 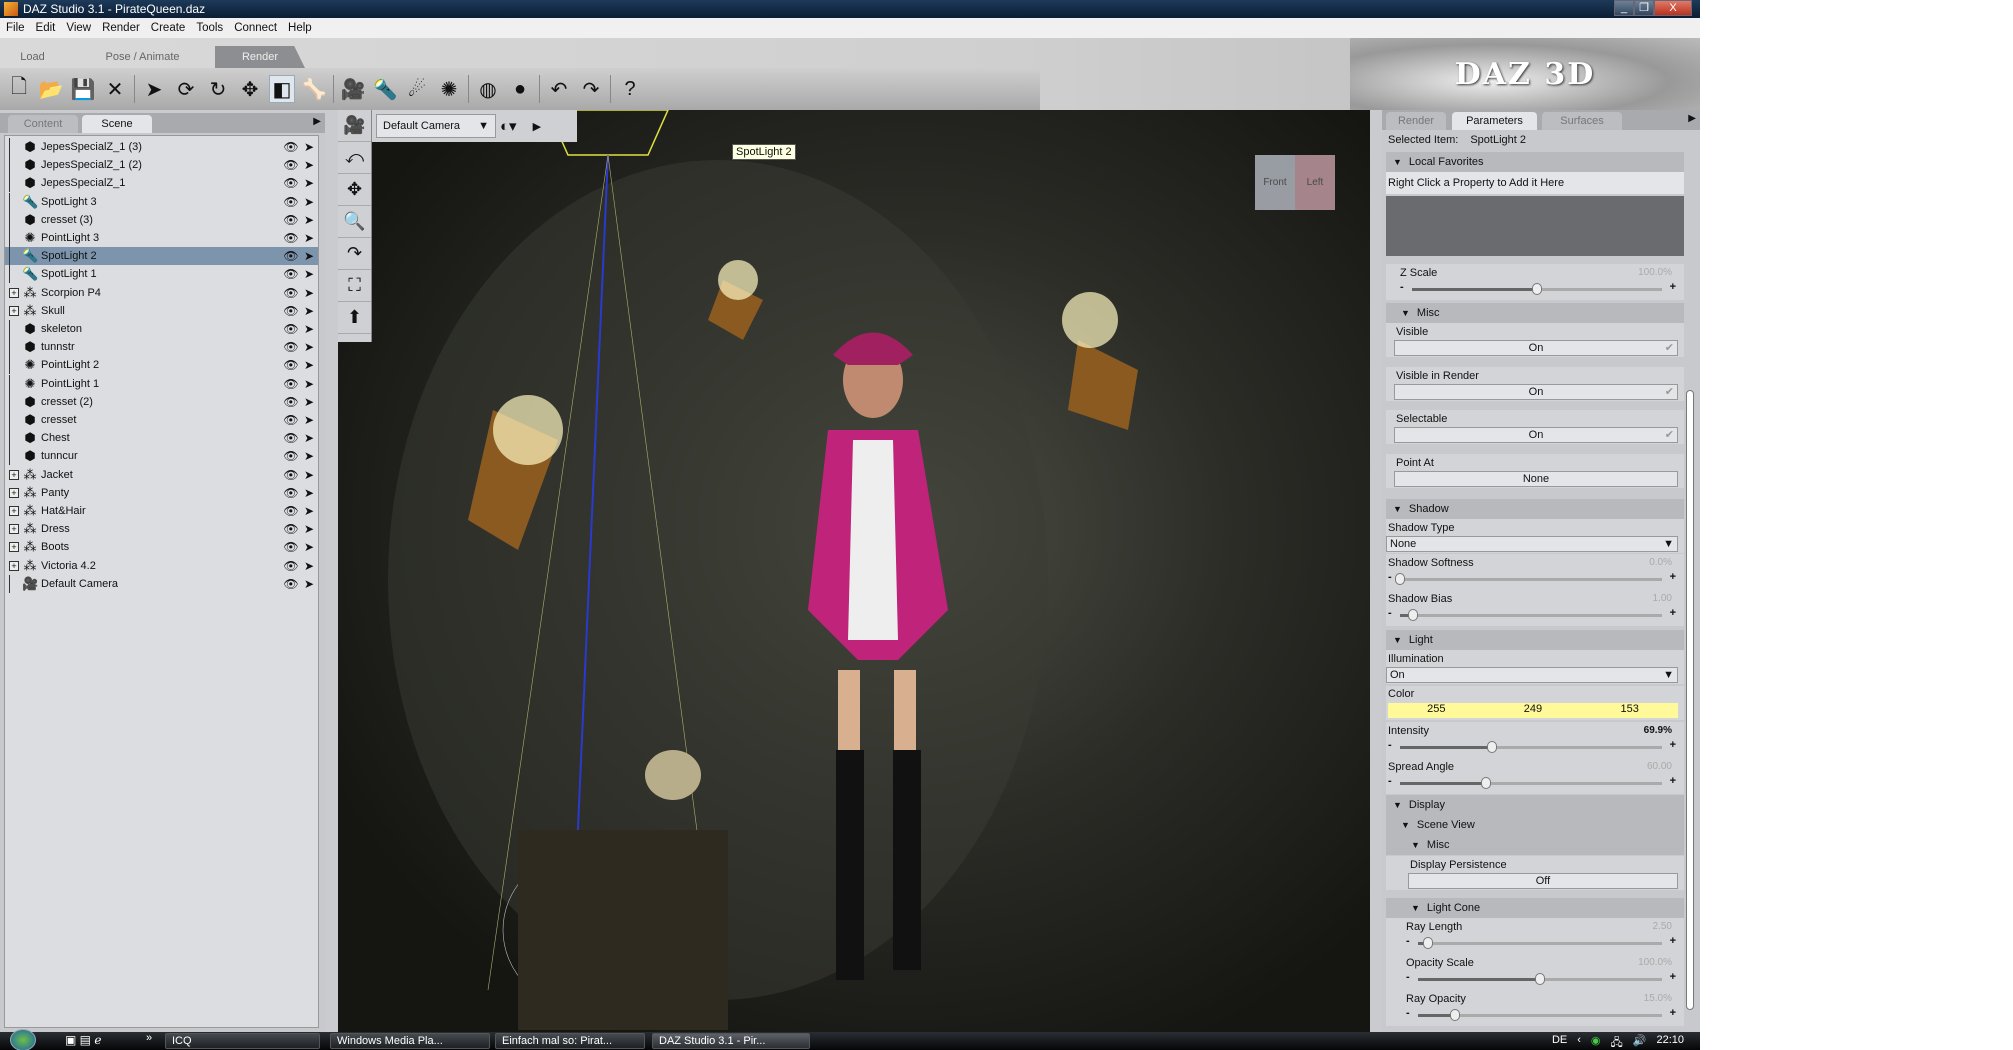 What do you see at coordinates (161, 401) in the screenshot?
I see `scene-item: ⬢ cresset (2) 👁 ➤` at bounding box center [161, 401].